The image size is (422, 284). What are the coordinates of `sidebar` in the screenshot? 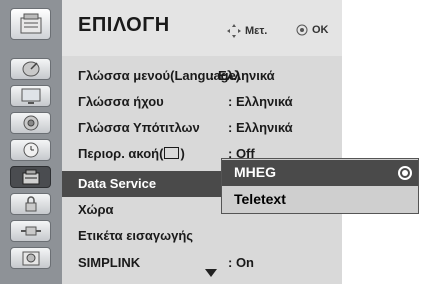 It's located at (31, 142).